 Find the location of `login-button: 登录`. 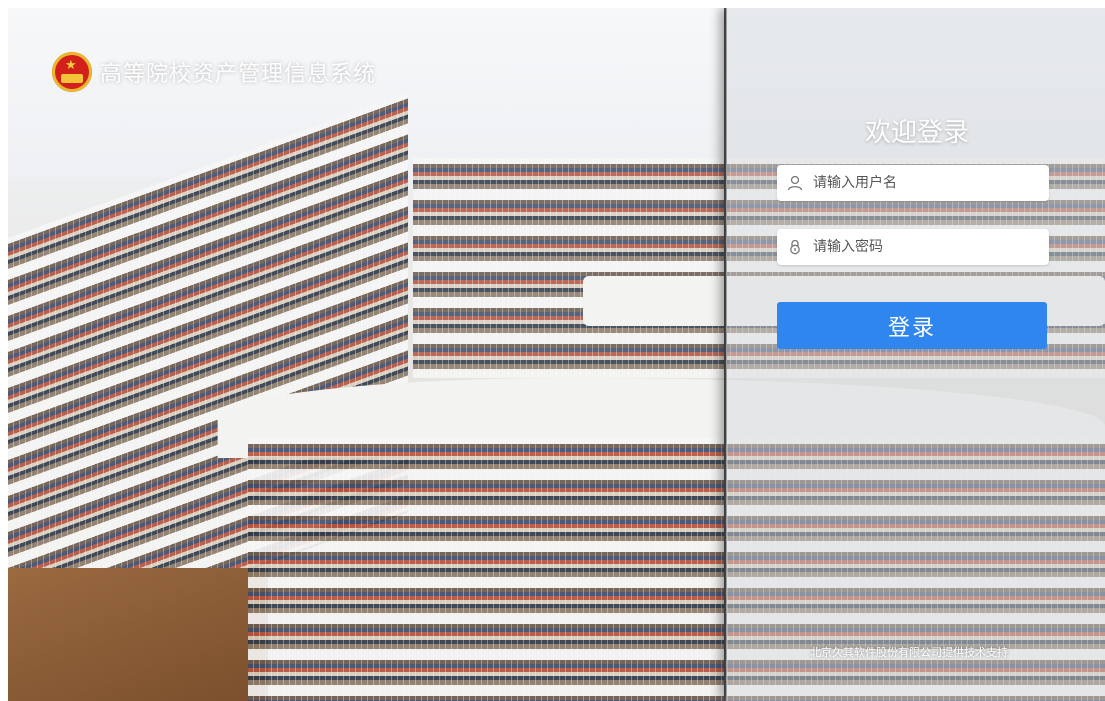

login-button: 登录 is located at coordinates (912, 325).